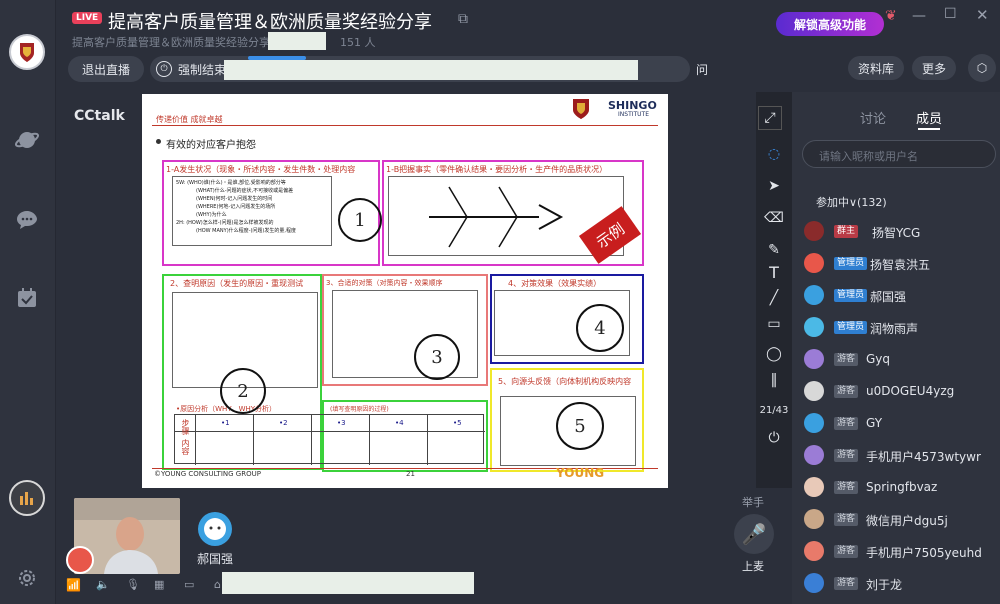 This screenshot has width=1000, height=604. What do you see at coordinates (405, 125) in the screenshot?
I see `slide-rule` at bounding box center [405, 125].